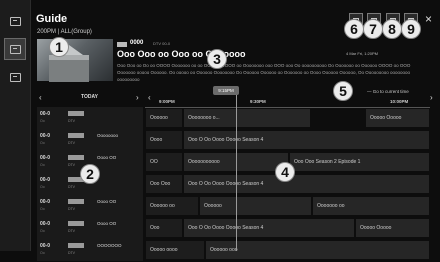 The image size is (440, 262). What do you see at coordinates (59, 47) in the screenshot?
I see `callout-1: 1` at bounding box center [59, 47].